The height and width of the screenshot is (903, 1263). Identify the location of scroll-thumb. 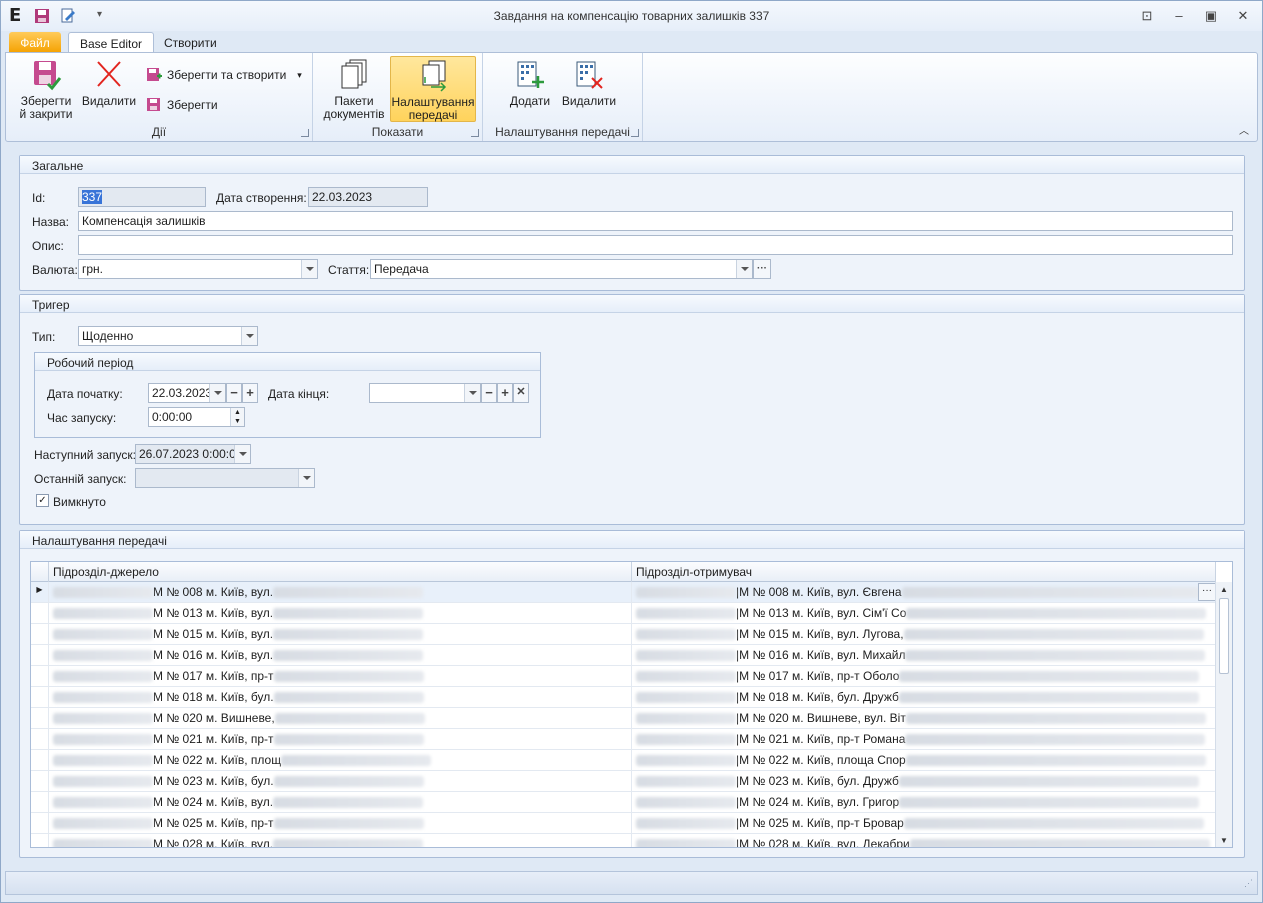
(1224, 636).